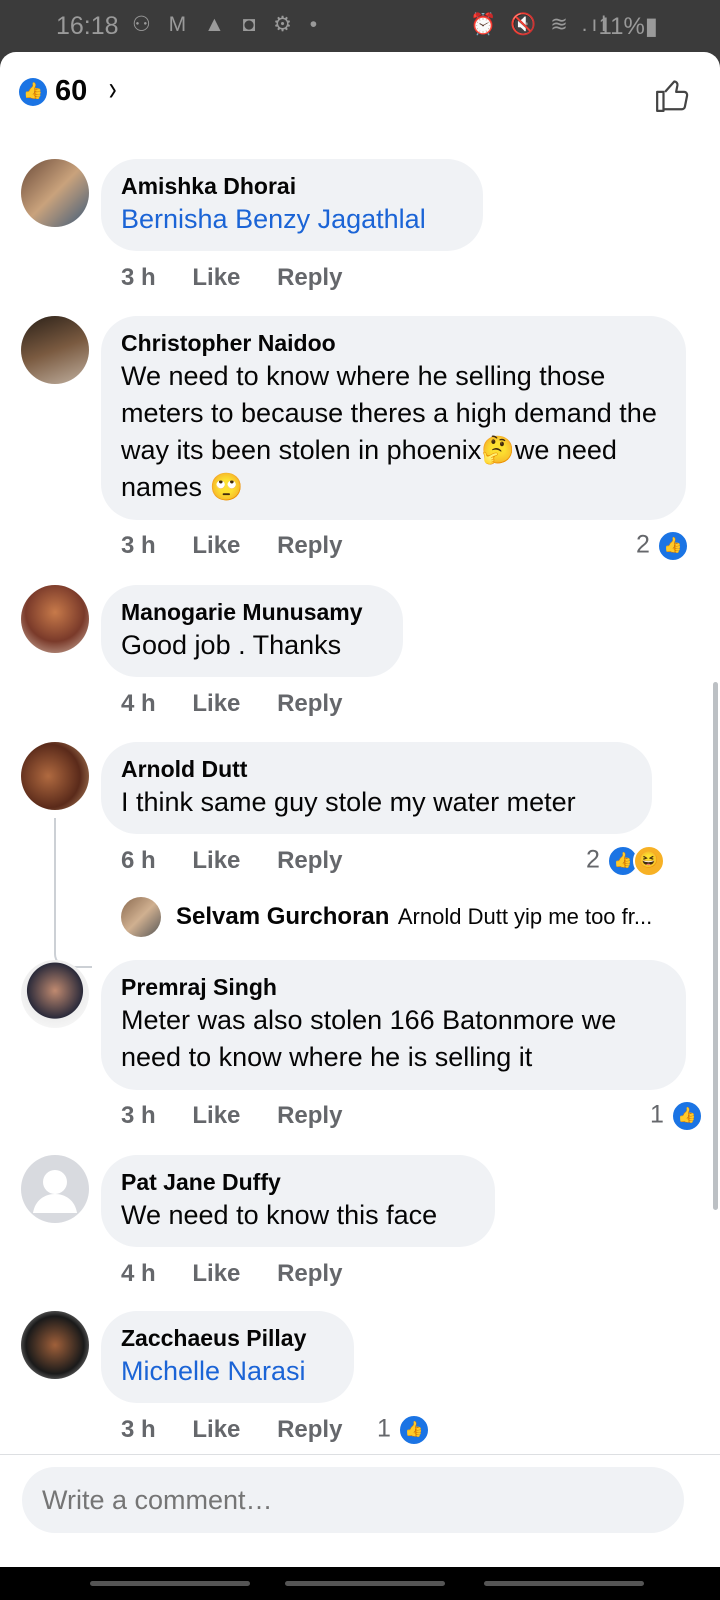 The height and width of the screenshot is (1600, 720). I want to click on reply-author: Selvam Gurchoran, so click(282, 916).